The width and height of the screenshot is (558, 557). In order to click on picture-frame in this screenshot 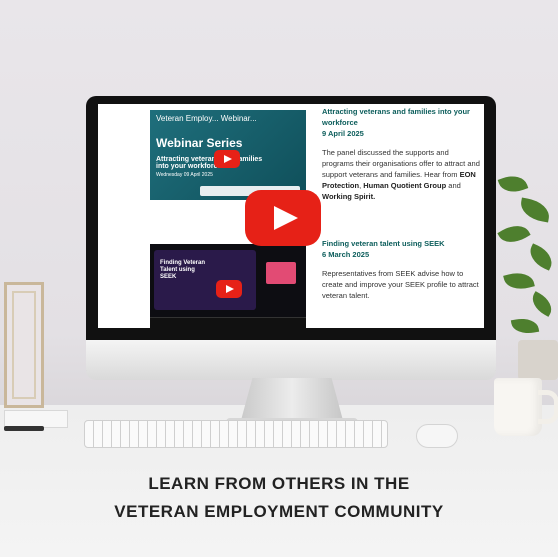, I will do `click(24, 345)`.